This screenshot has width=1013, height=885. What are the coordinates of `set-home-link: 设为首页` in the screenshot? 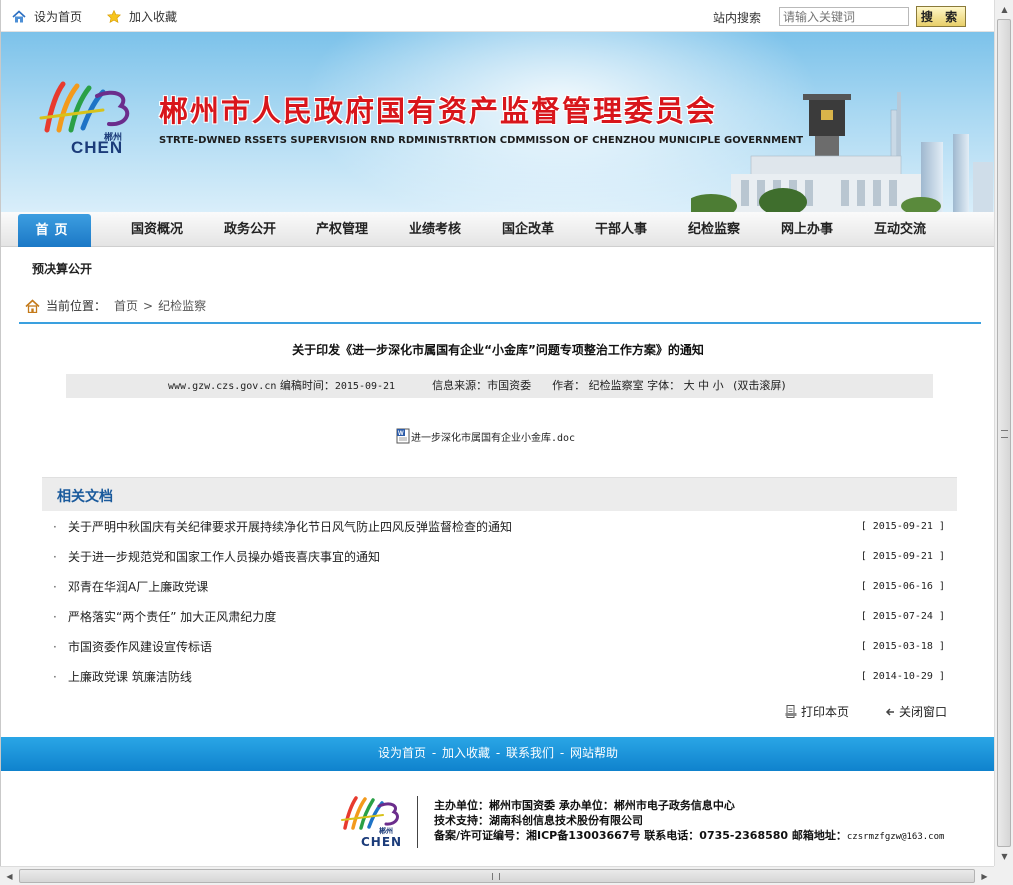 It's located at (47, 16).